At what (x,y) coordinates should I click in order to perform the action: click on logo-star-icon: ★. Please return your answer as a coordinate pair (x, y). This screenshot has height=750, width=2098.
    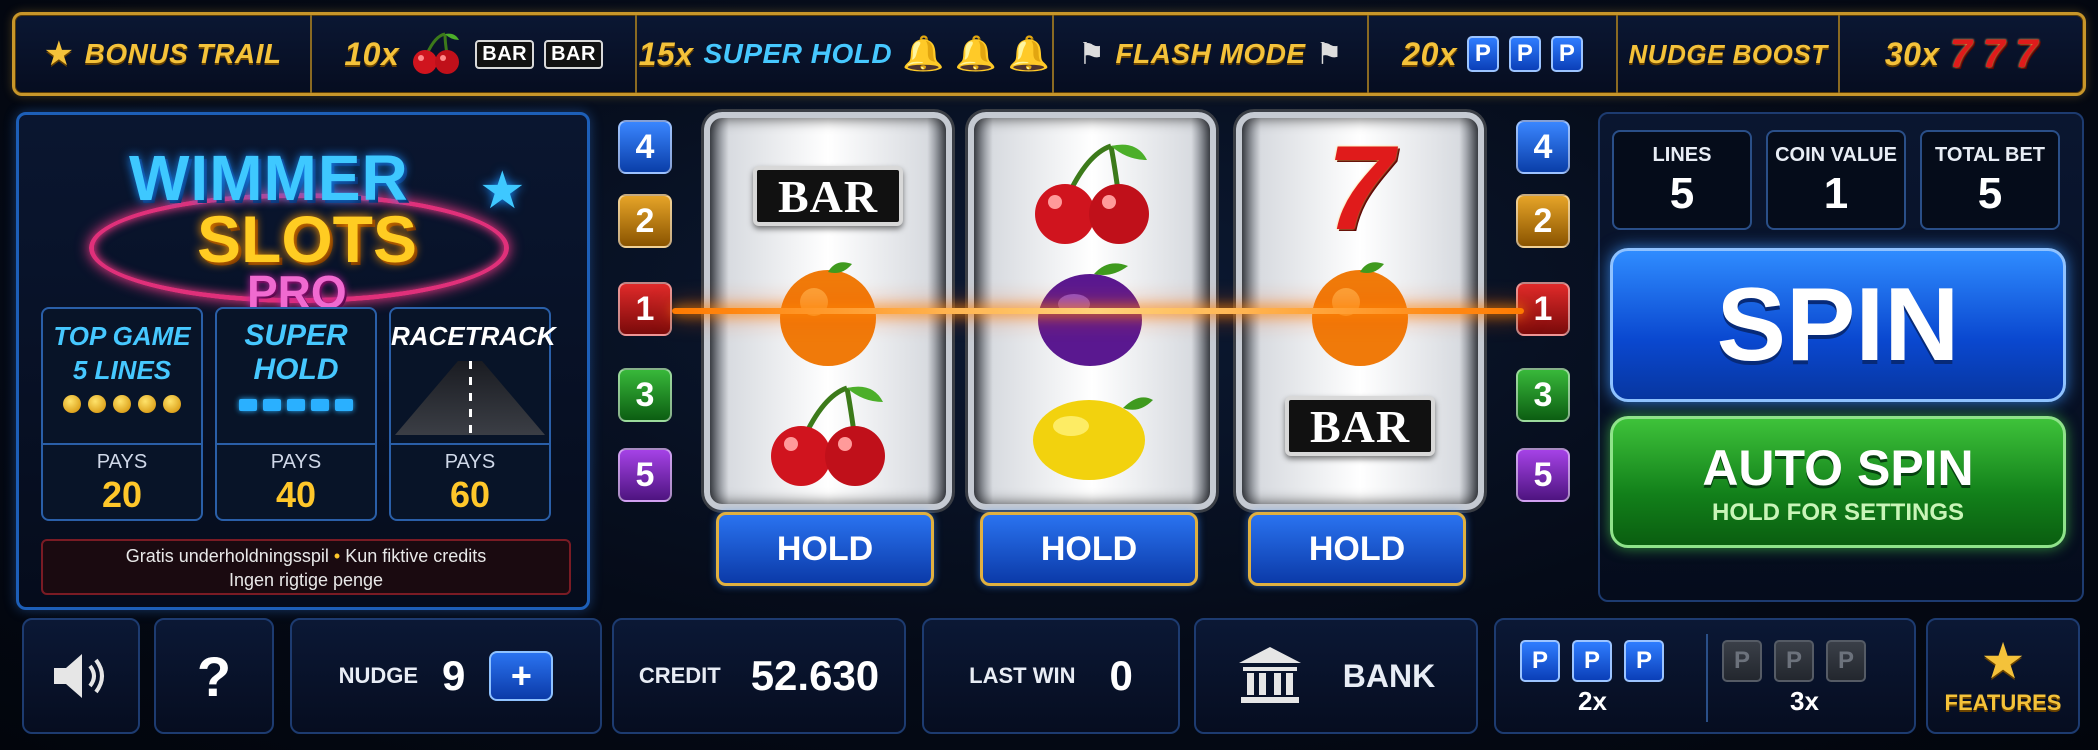
    Looking at the image, I should click on (502, 191).